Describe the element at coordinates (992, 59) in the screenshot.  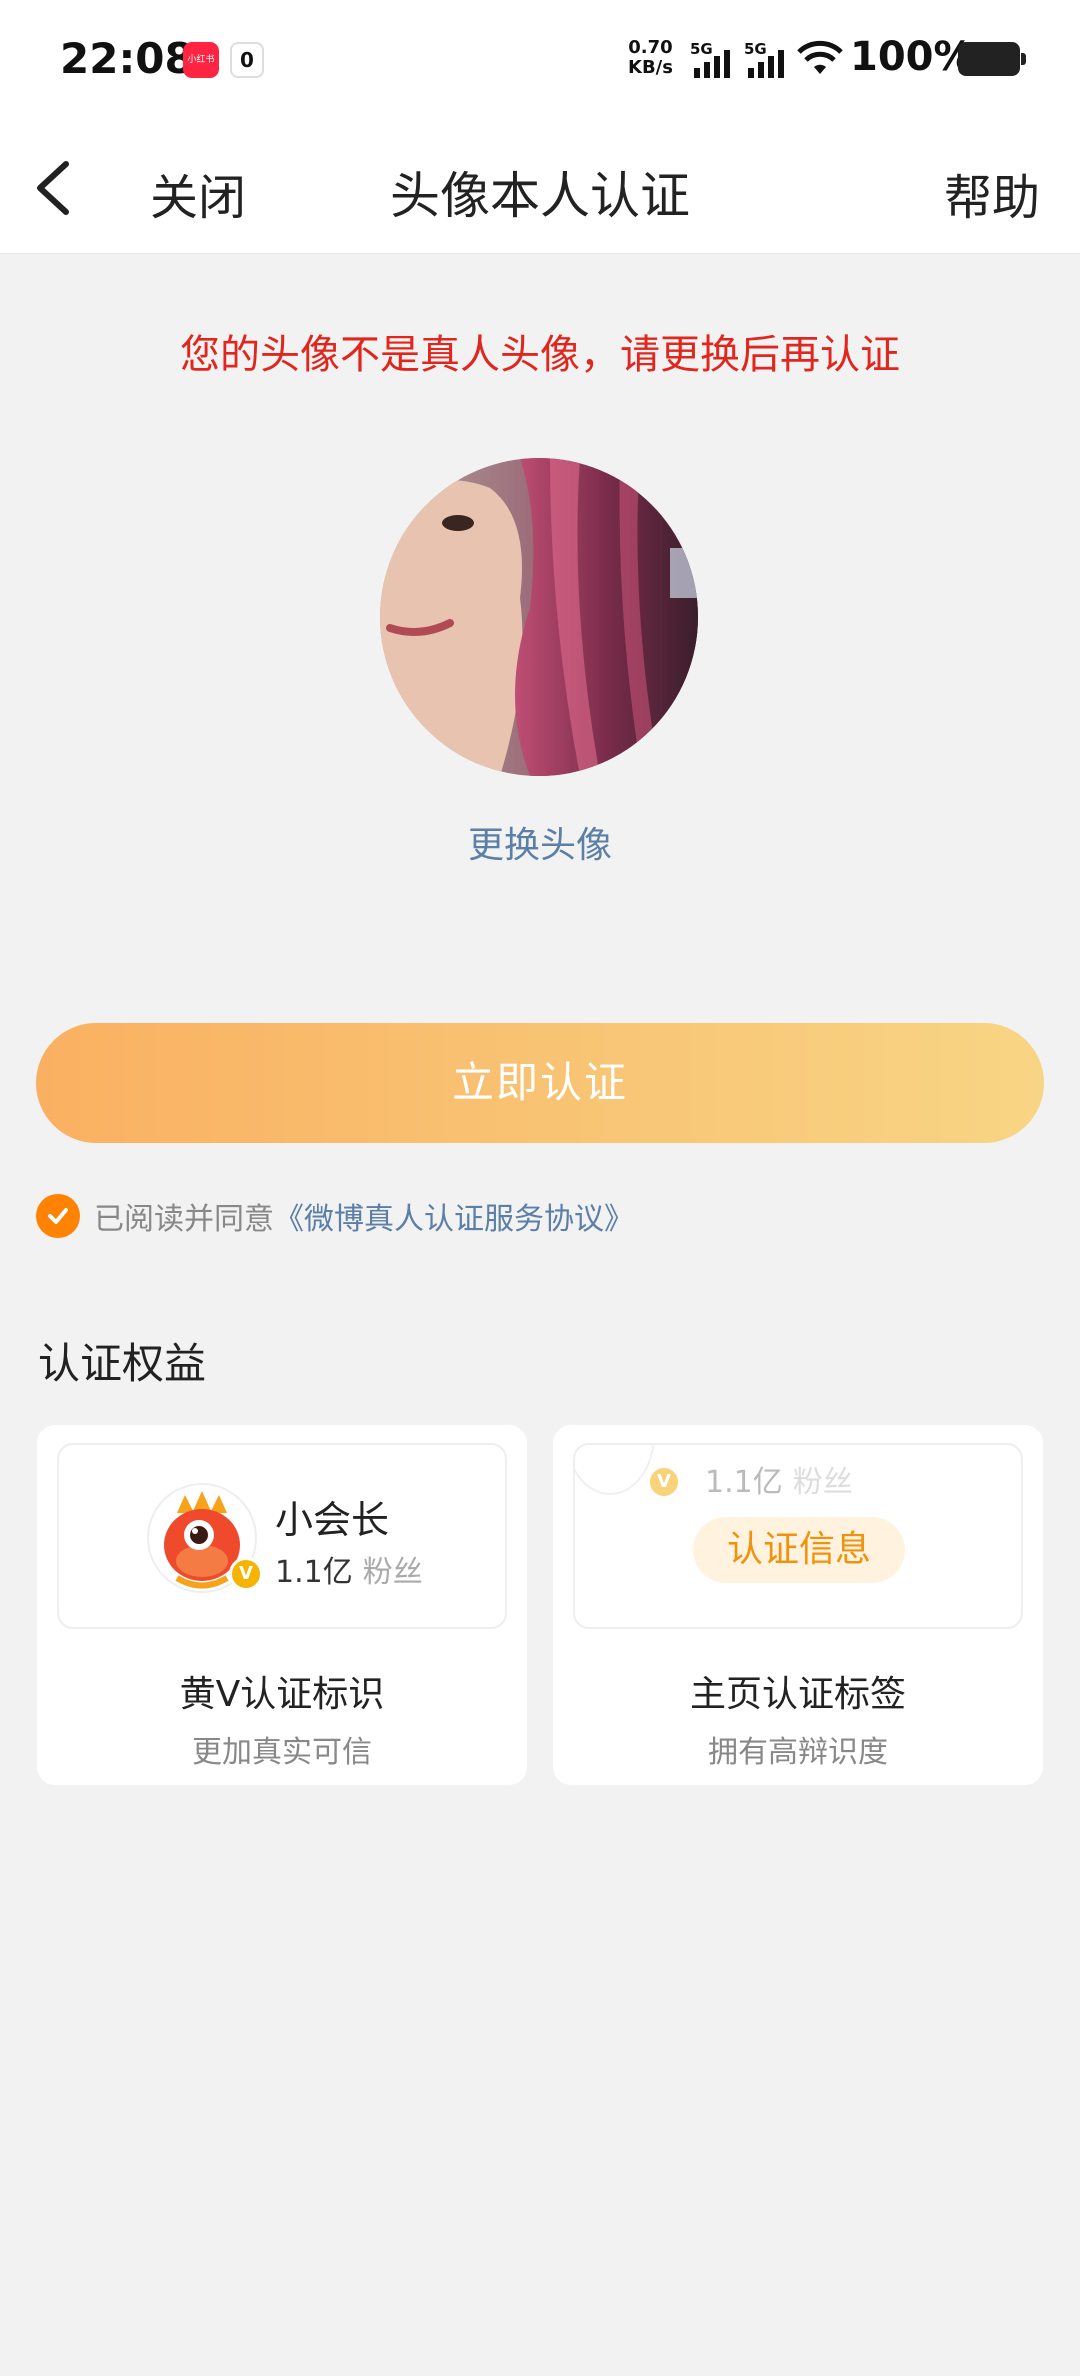
I see `battery-icon` at that location.